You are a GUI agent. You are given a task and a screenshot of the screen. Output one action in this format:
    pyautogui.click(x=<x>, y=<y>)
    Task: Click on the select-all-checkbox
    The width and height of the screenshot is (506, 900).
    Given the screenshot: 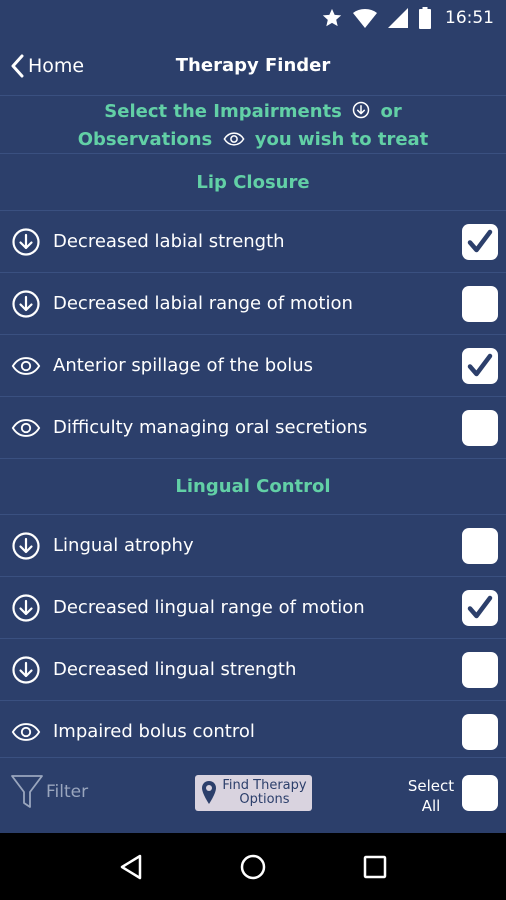 What is the action you would take?
    pyautogui.click(x=480, y=793)
    